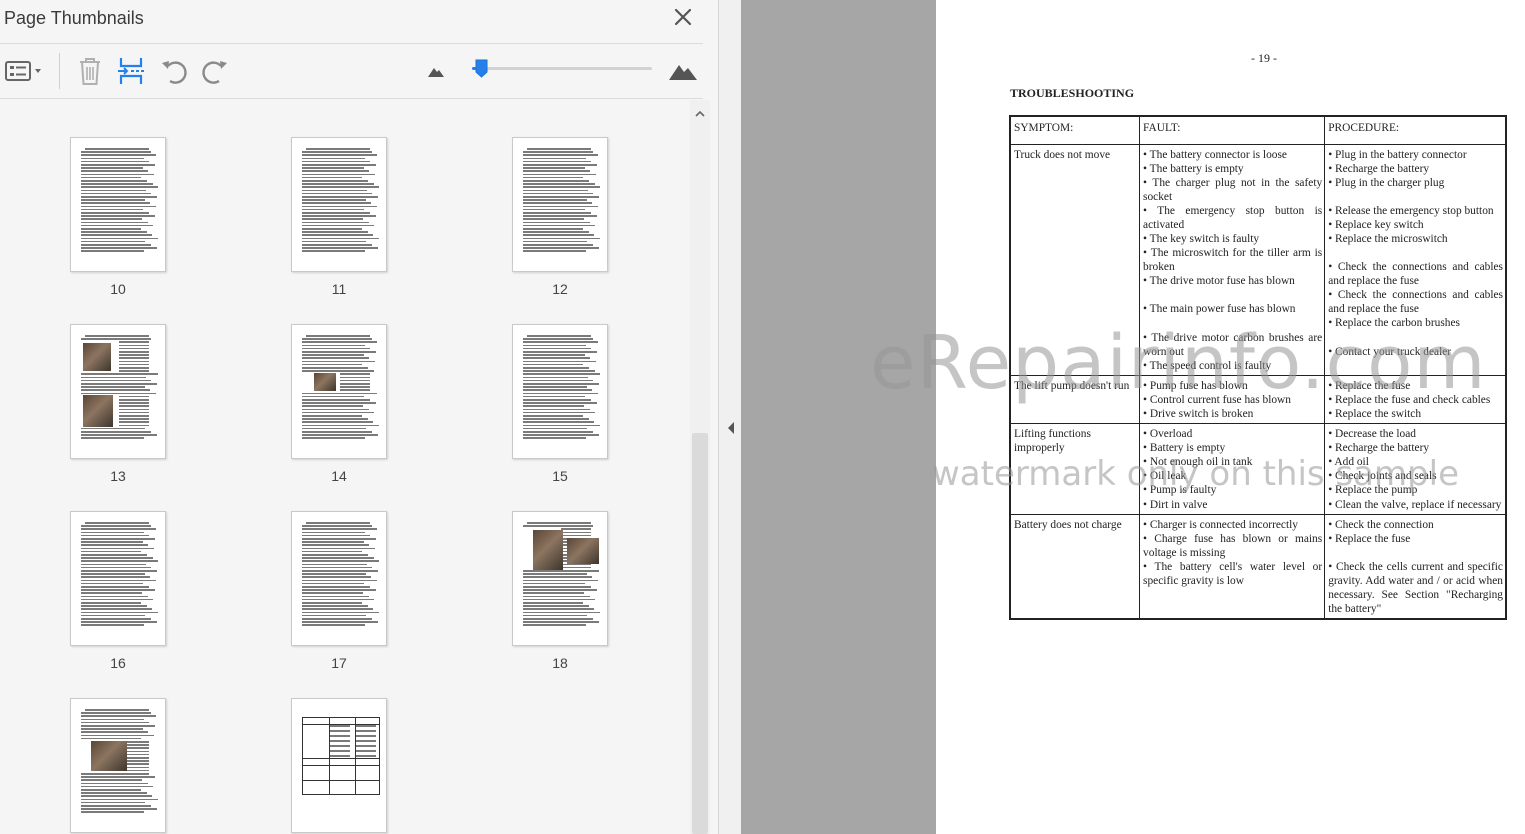 The height and width of the screenshot is (834, 1525). I want to click on toolbar-divider, so click(59, 71).